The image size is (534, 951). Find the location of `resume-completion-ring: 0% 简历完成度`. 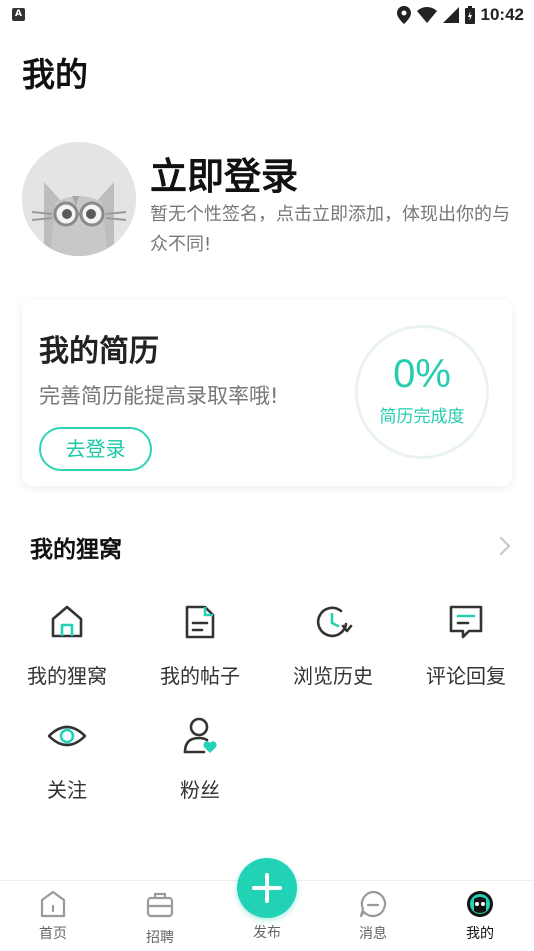

resume-completion-ring: 0% 简历完成度 is located at coordinates (422, 392).